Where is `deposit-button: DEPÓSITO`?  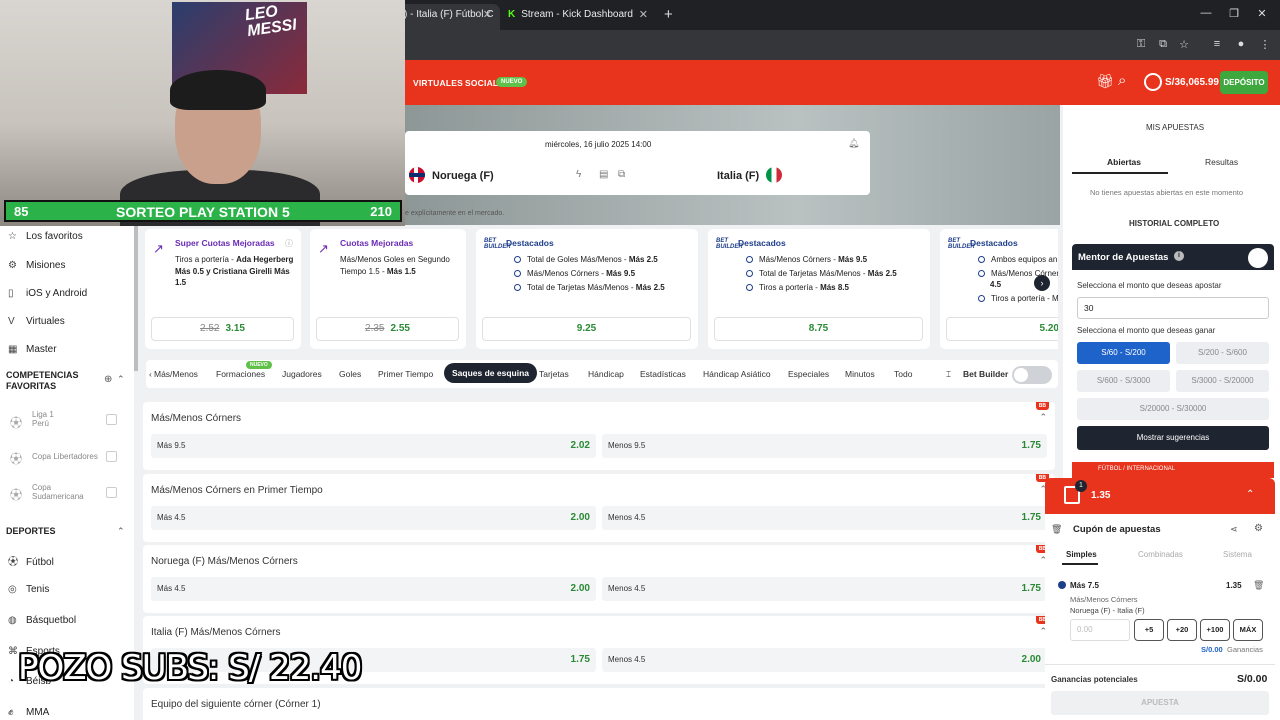
deposit-button: DEPÓSITO is located at coordinates (1244, 82).